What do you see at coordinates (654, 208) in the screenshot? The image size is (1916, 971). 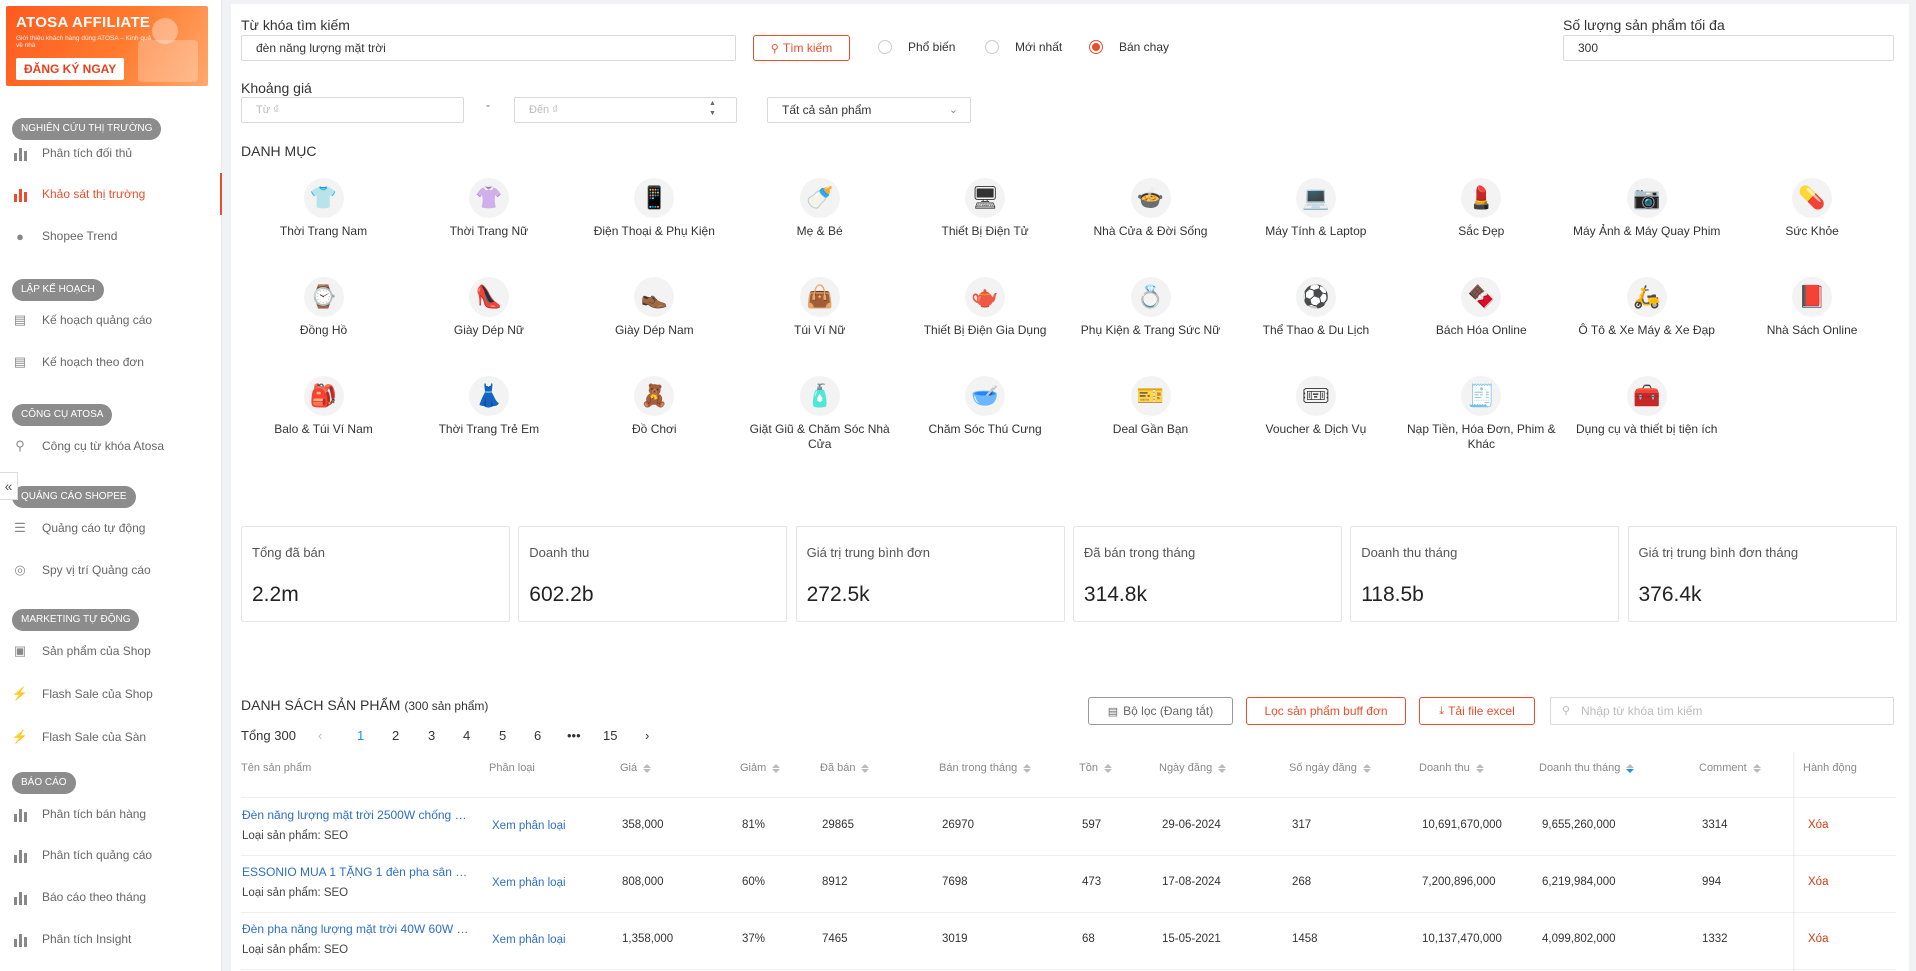 I see `category-item: 📱 Điện Thoại & Phụ Kiện` at bounding box center [654, 208].